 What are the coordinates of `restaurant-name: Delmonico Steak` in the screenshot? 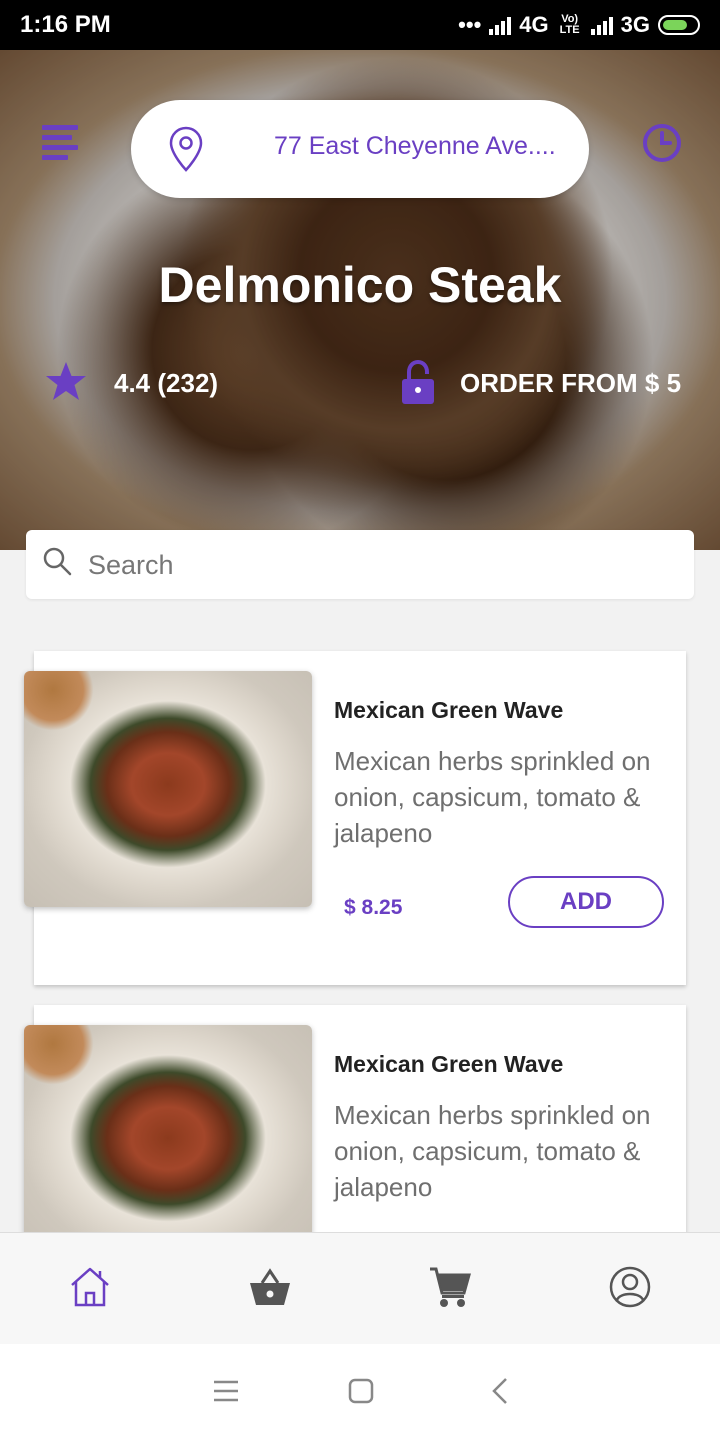 It's located at (360, 285).